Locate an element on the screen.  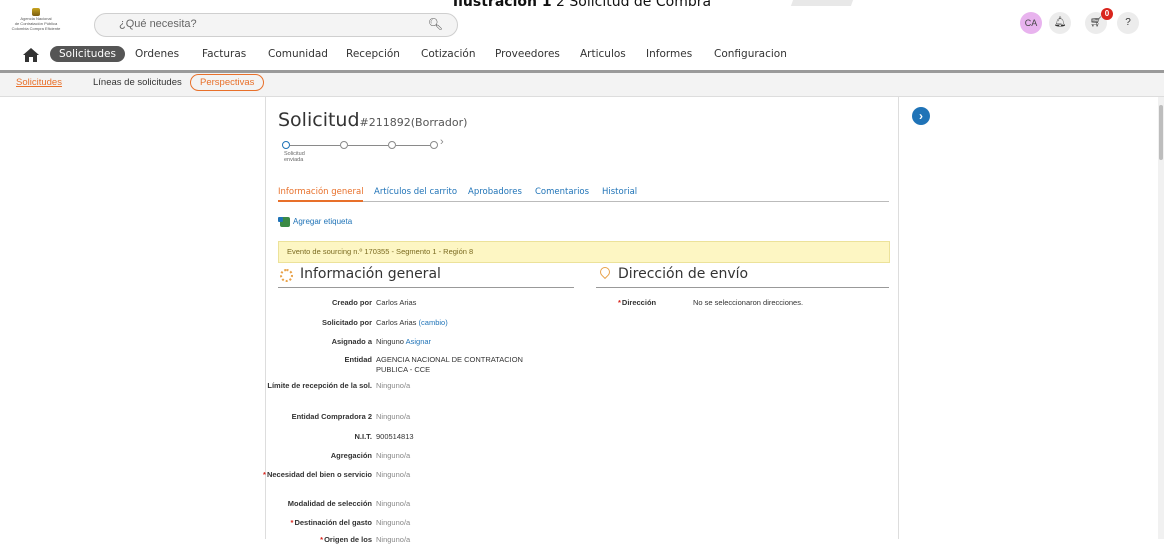
cart-count-badge: 0 is located at coordinates (1107, 14).